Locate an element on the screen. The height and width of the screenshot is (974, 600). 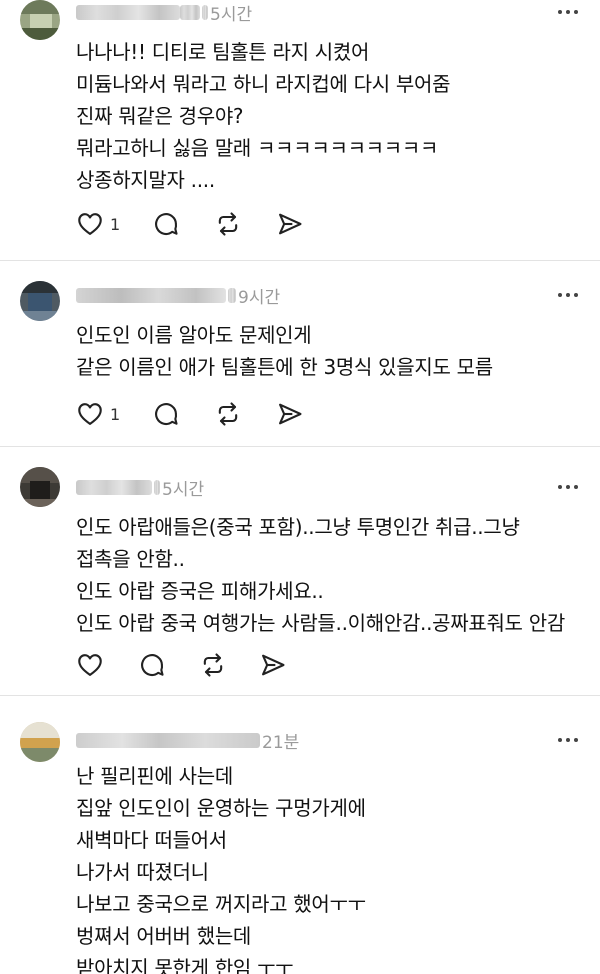
post-line: 집앞 인도인이 운영하는 구멍가게에 is located at coordinates (221, 808).